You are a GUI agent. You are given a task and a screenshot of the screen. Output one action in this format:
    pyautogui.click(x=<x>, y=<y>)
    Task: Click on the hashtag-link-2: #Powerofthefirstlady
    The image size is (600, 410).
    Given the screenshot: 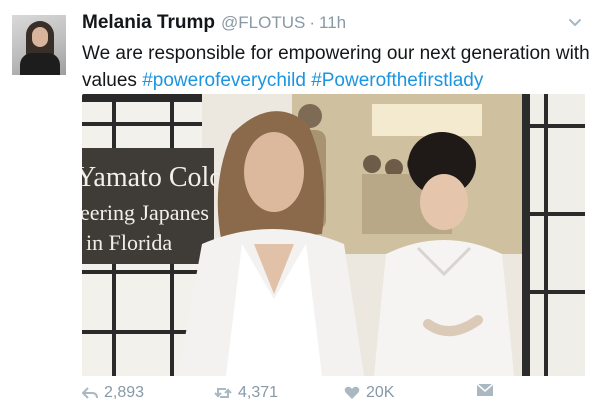 What is the action you would take?
    pyautogui.click(x=397, y=80)
    